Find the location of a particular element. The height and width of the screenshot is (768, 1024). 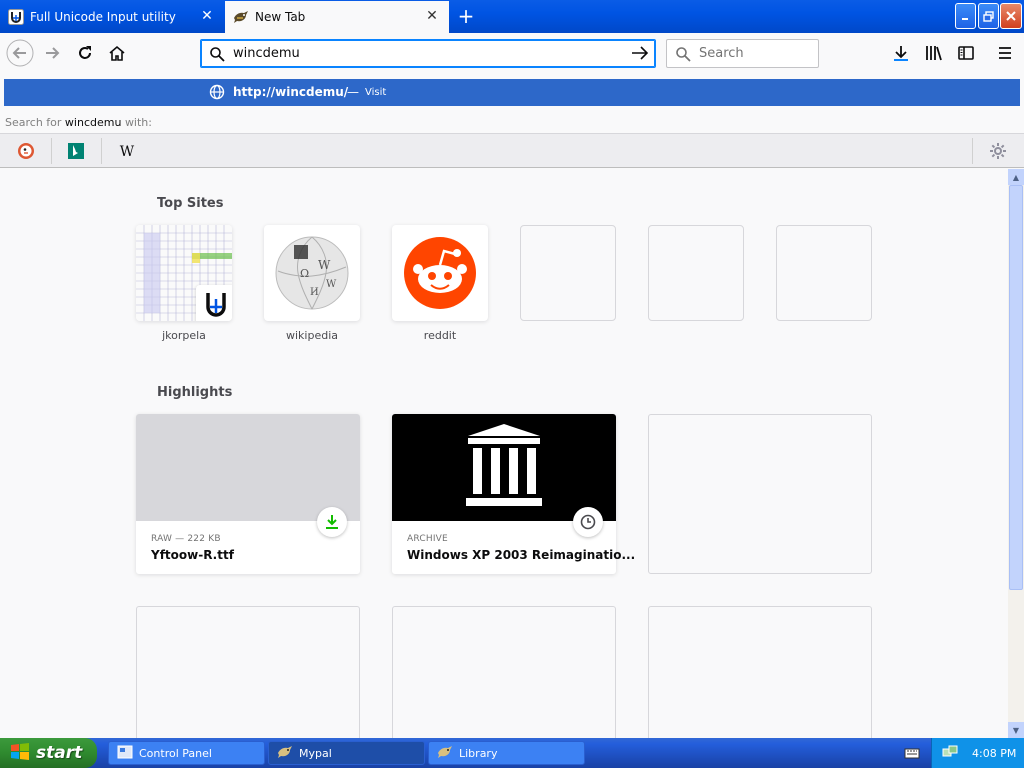

highlights-heading: Highlights is located at coordinates (195, 392).